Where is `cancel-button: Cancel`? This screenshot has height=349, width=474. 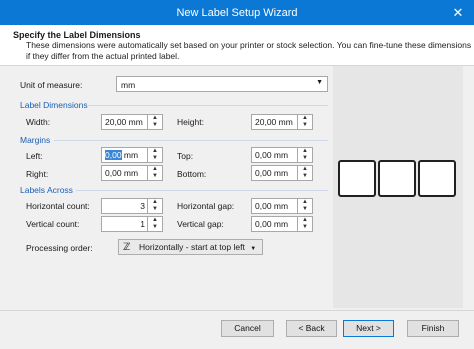 cancel-button: Cancel is located at coordinates (247, 328).